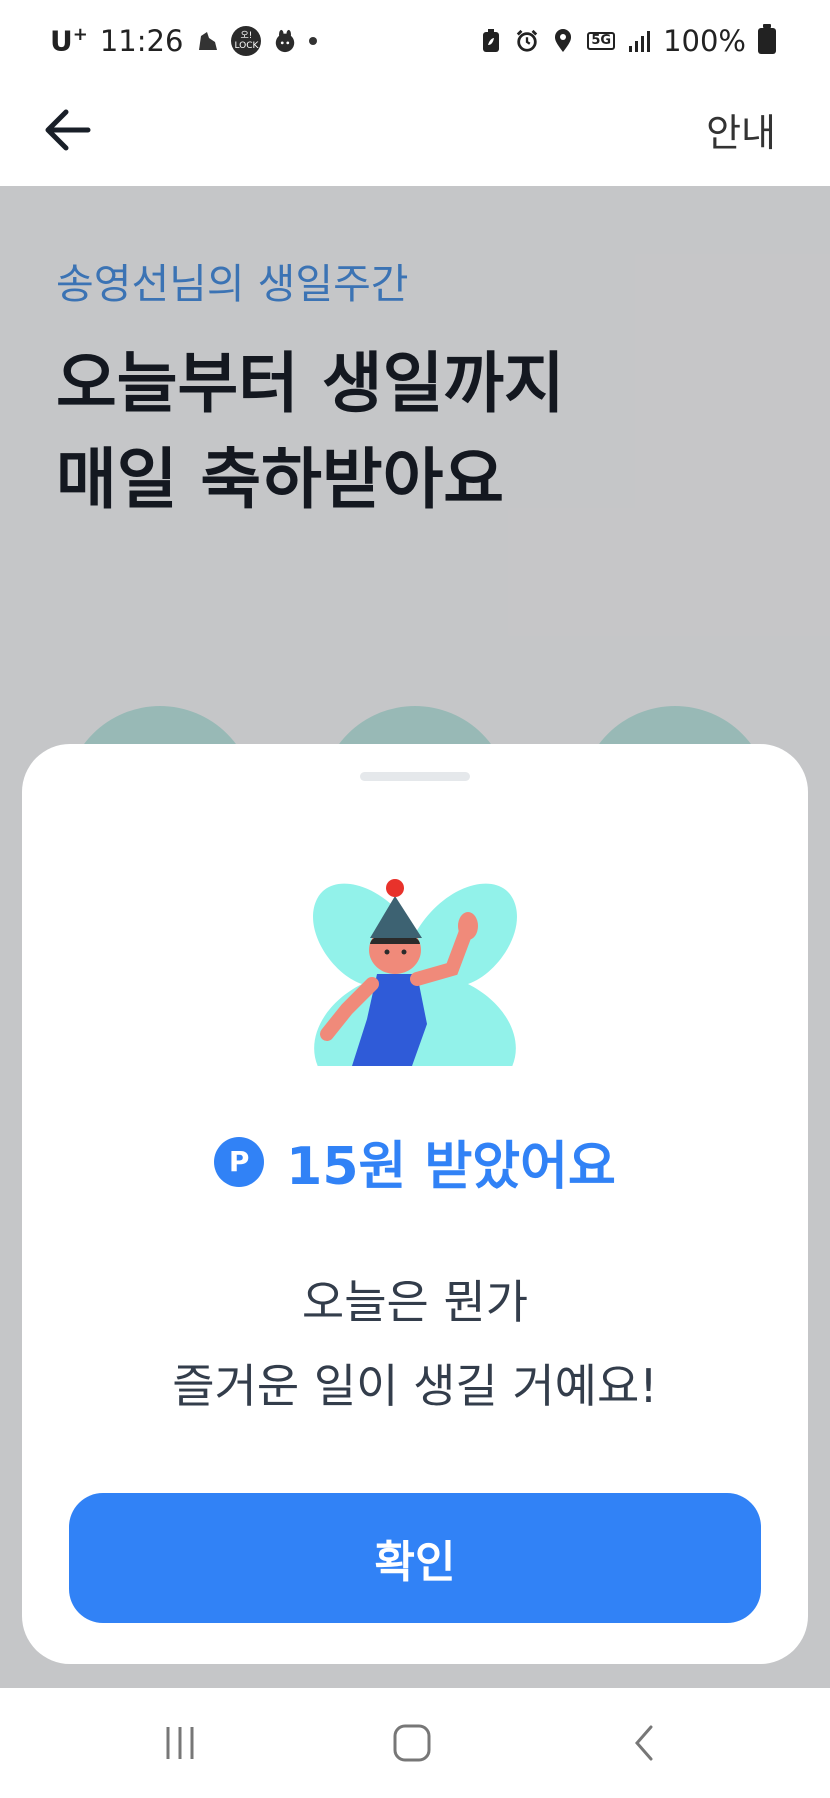 This screenshot has width=830, height=1798. What do you see at coordinates (415, 1558) in the screenshot?
I see `confirm-button: 확인` at bounding box center [415, 1558].